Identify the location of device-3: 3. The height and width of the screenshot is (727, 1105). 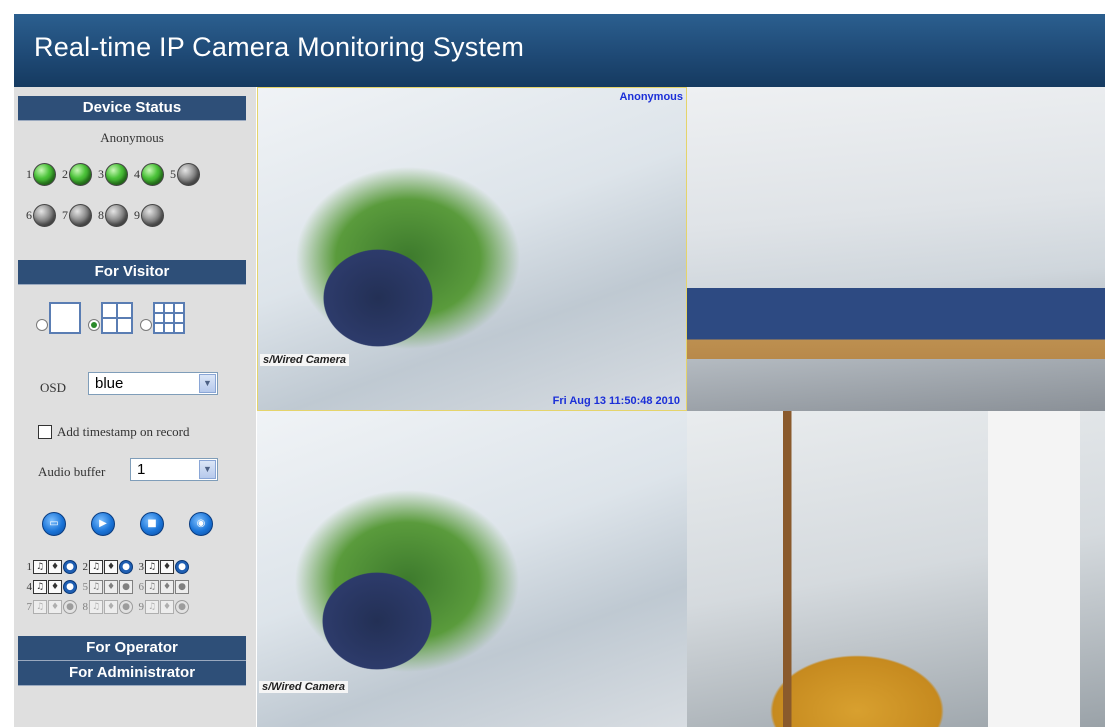
(113, 174).